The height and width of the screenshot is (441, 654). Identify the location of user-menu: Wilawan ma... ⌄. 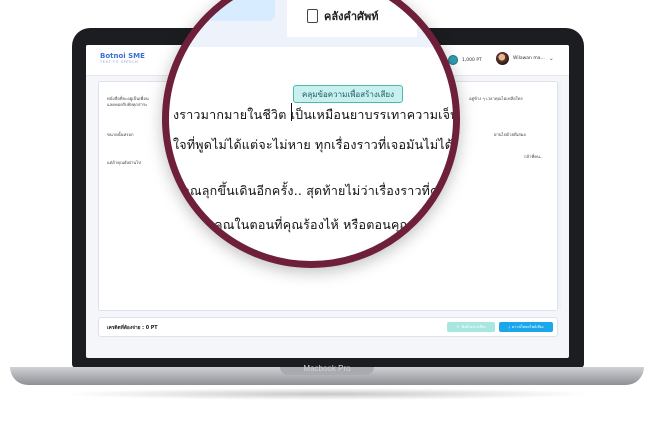
(525, 58).